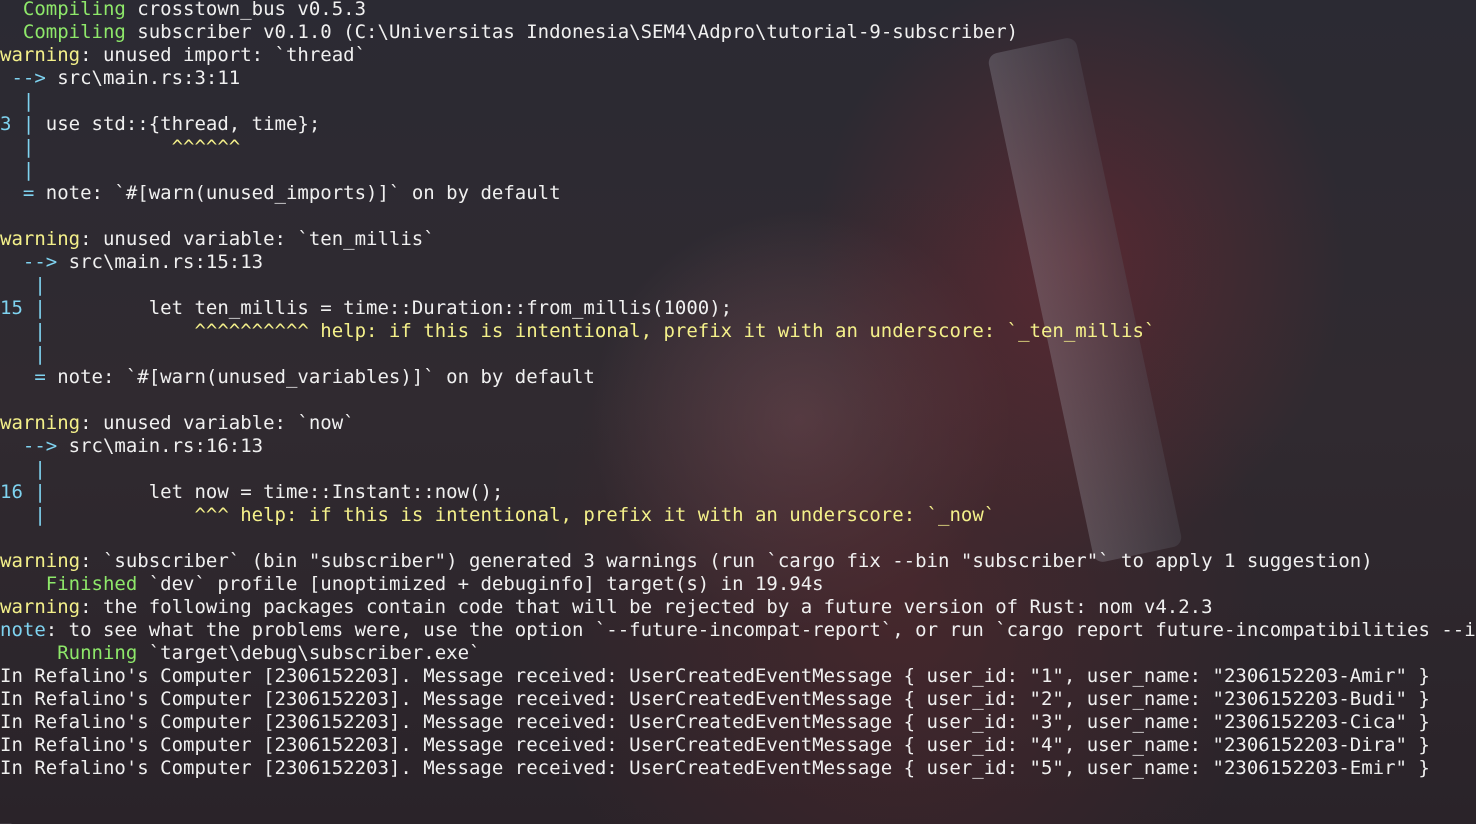  What do you see at coordinates (137, 147) in the screenshot?
I see `terminal-text-segment: ^^^^^^` at bounding box center [137, 147].